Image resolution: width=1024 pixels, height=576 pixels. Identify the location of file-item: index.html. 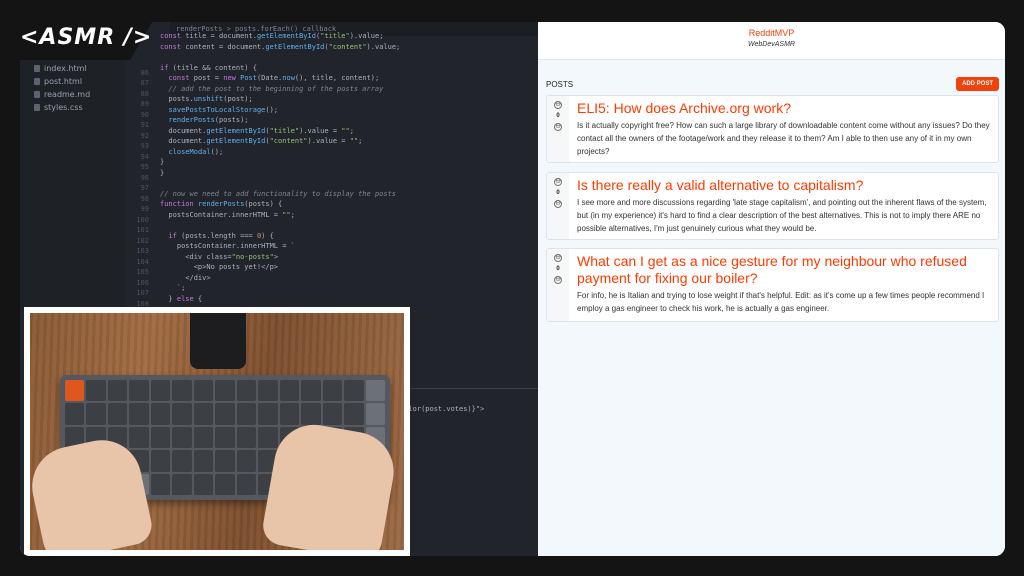
(72, 68).